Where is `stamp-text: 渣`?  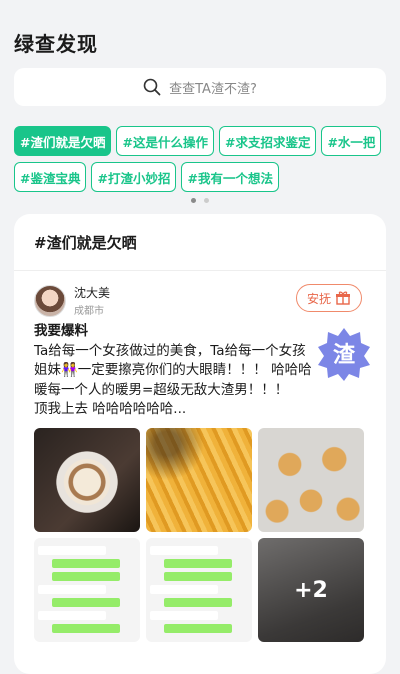 stamp-text: 渣 is located at coordinates (344, 355).